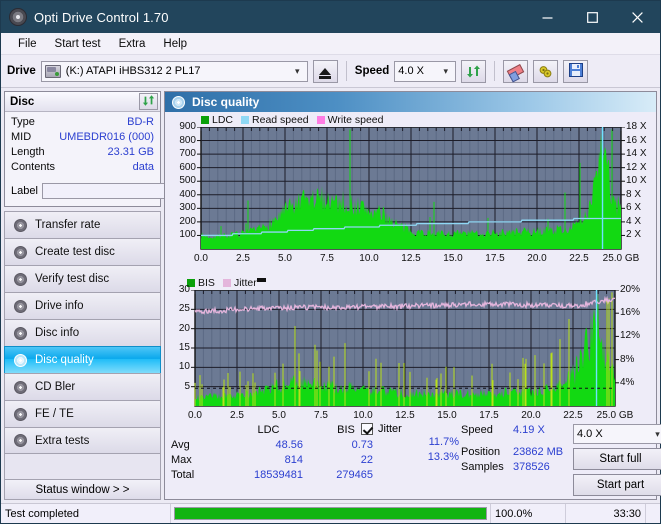 The height and width of the screenshot is (524, 661). What do you see at coordinates (627, 359) in the screenshot?
I see `y2-axis-tick-label: 8%` at bounding box center [627, 359].